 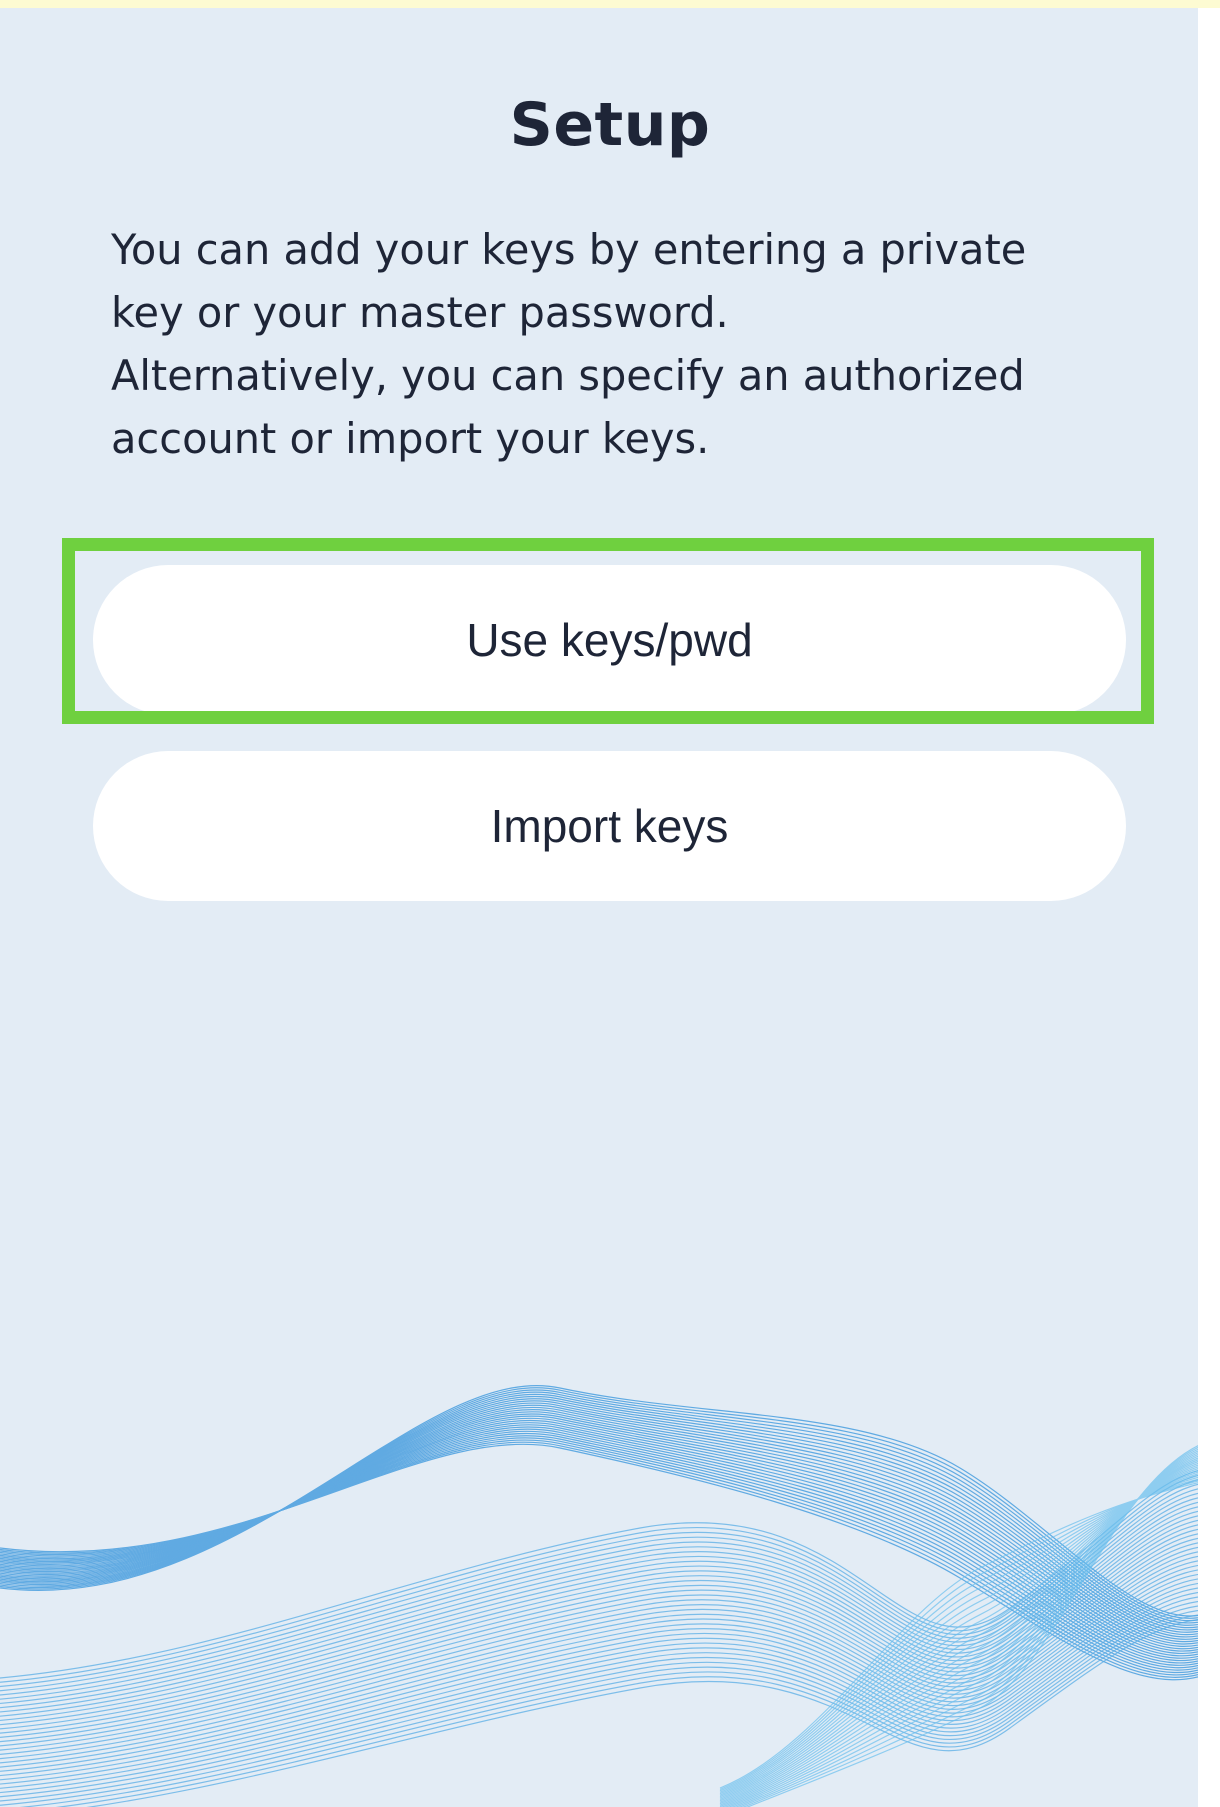 I want to click on use-keys-button: Use keys/pwd, so click(x=609, y=640).